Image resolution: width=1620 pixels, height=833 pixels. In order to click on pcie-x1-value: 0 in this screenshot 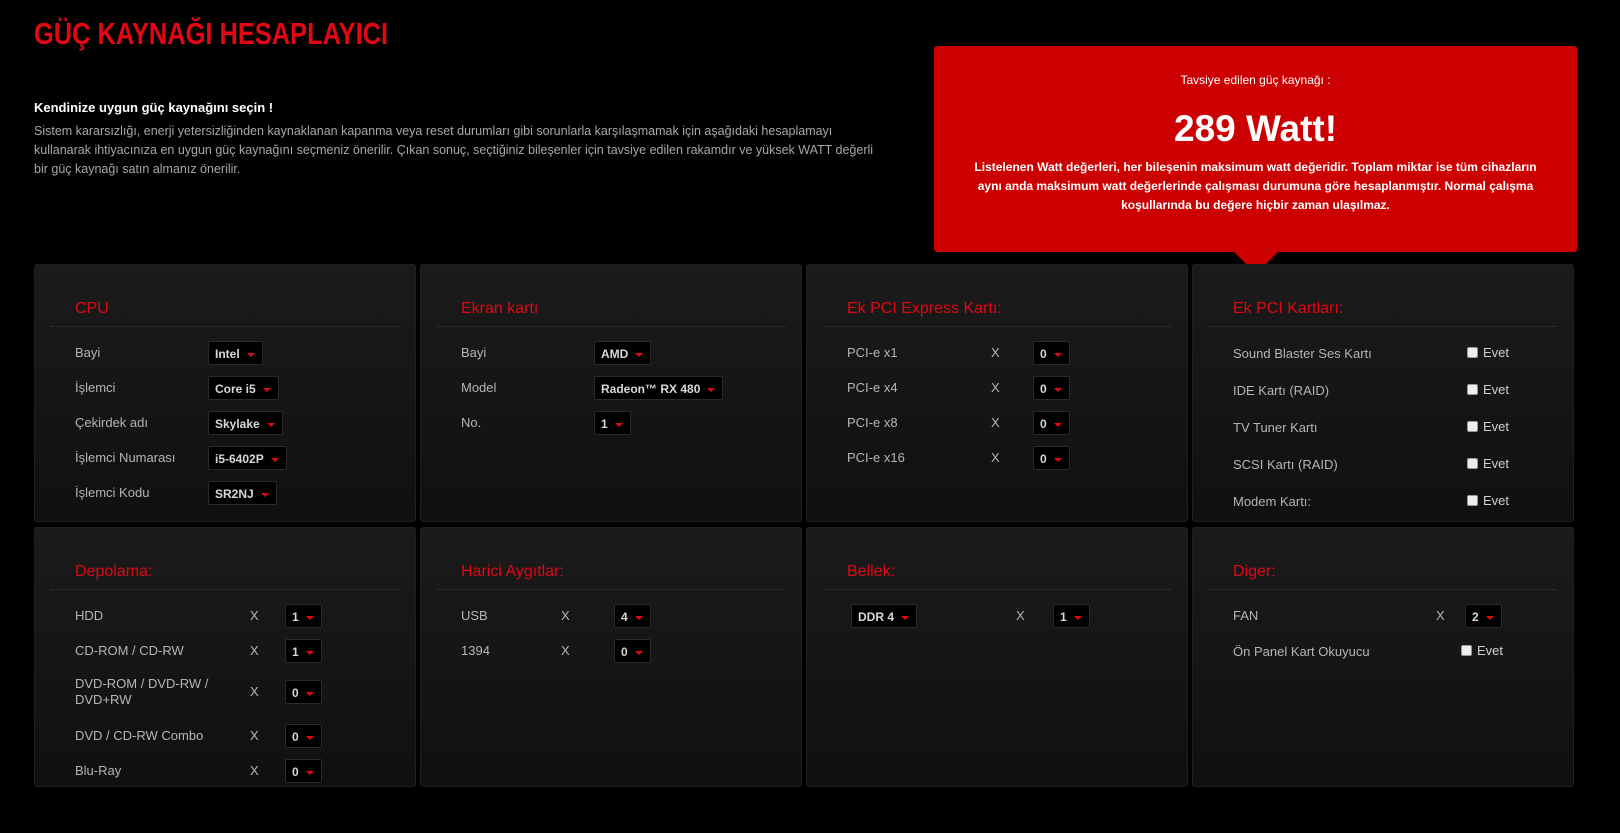, I will do `click(1043, 354)`.